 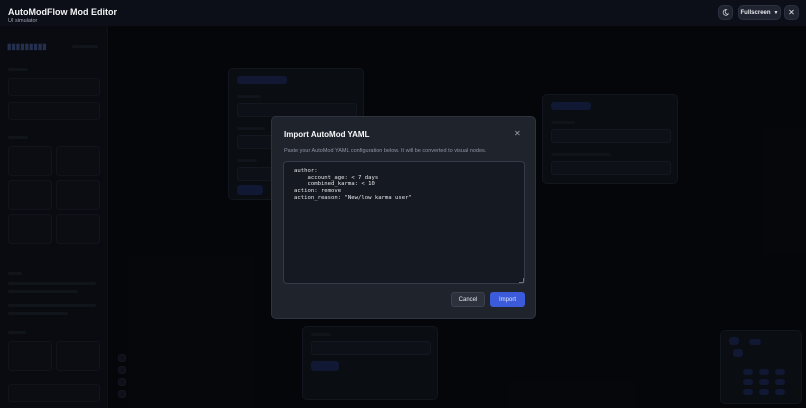 What do you see at coordinates (755, 12) in the screenshot?
I see `fullscreen-label: Fullscreen` at bounding box center [755, 12].